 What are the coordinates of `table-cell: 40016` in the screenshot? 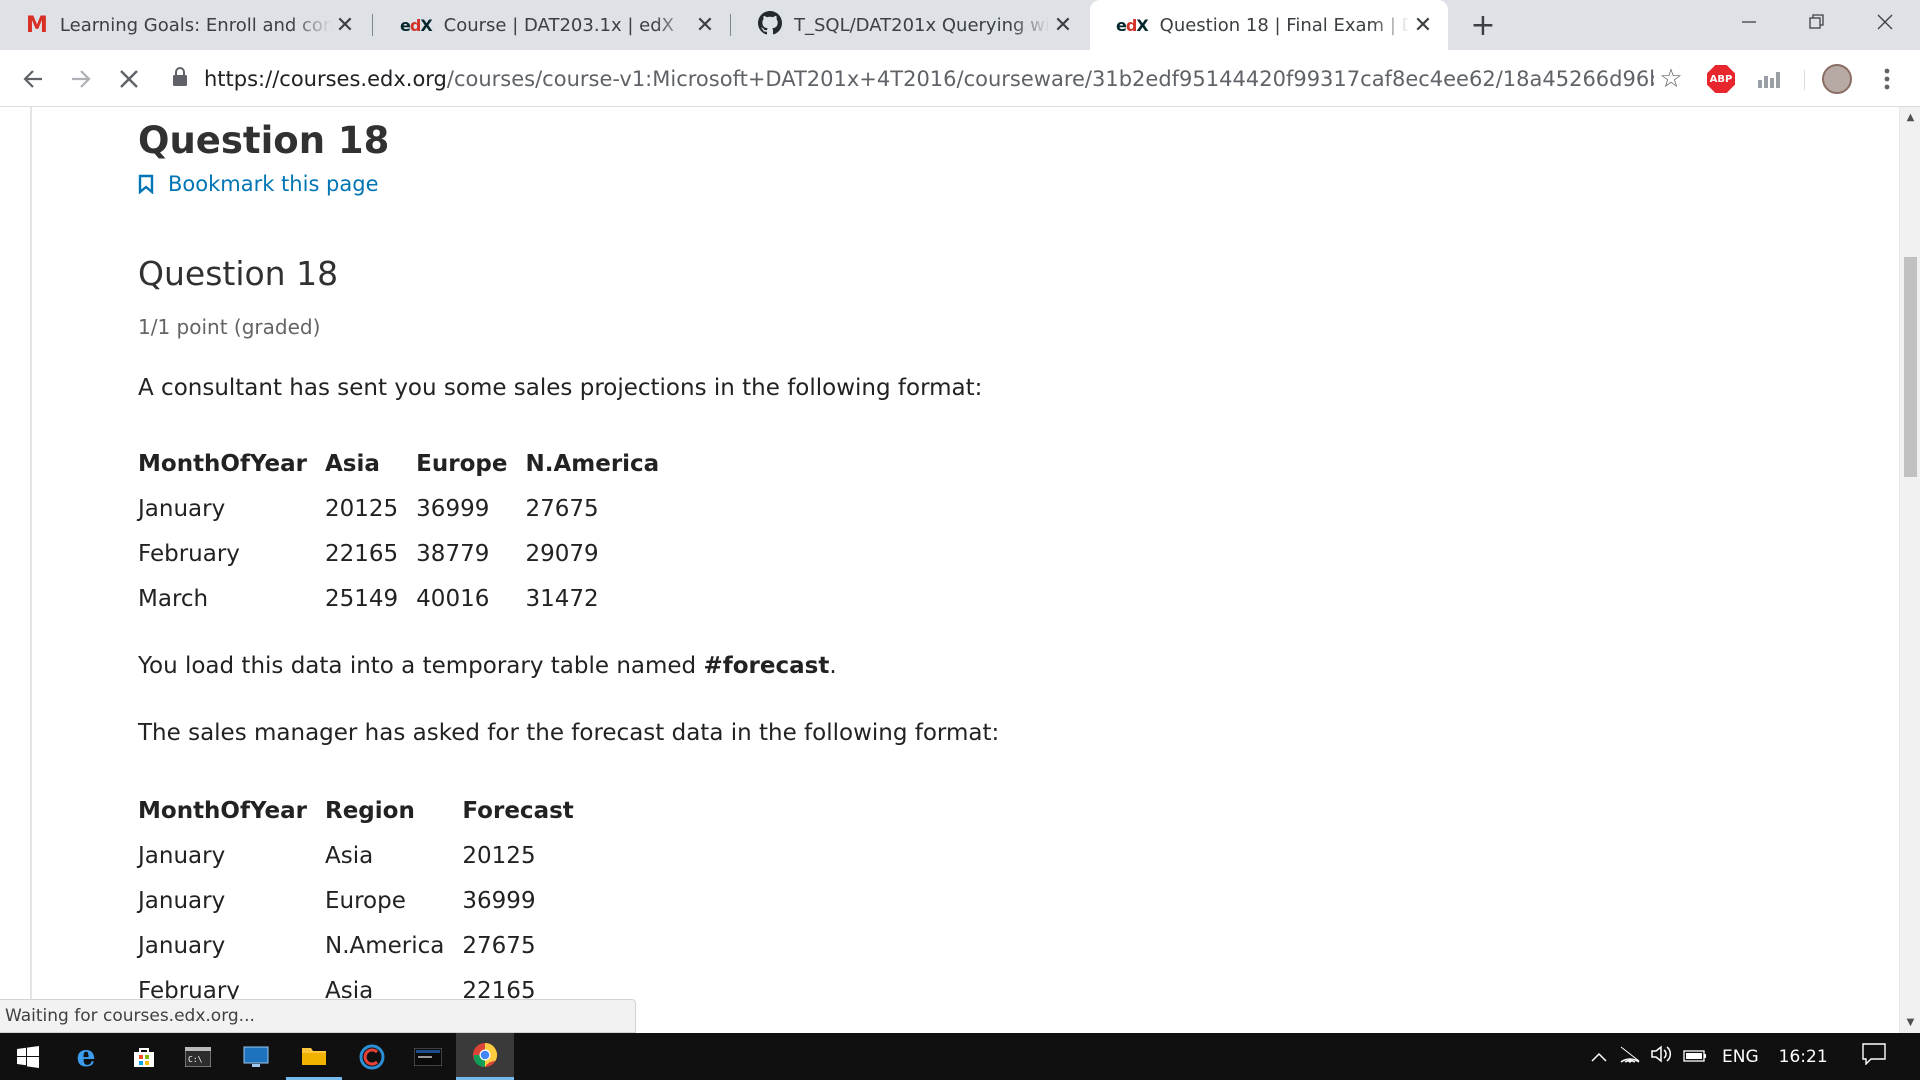 It's located at (453, 598).